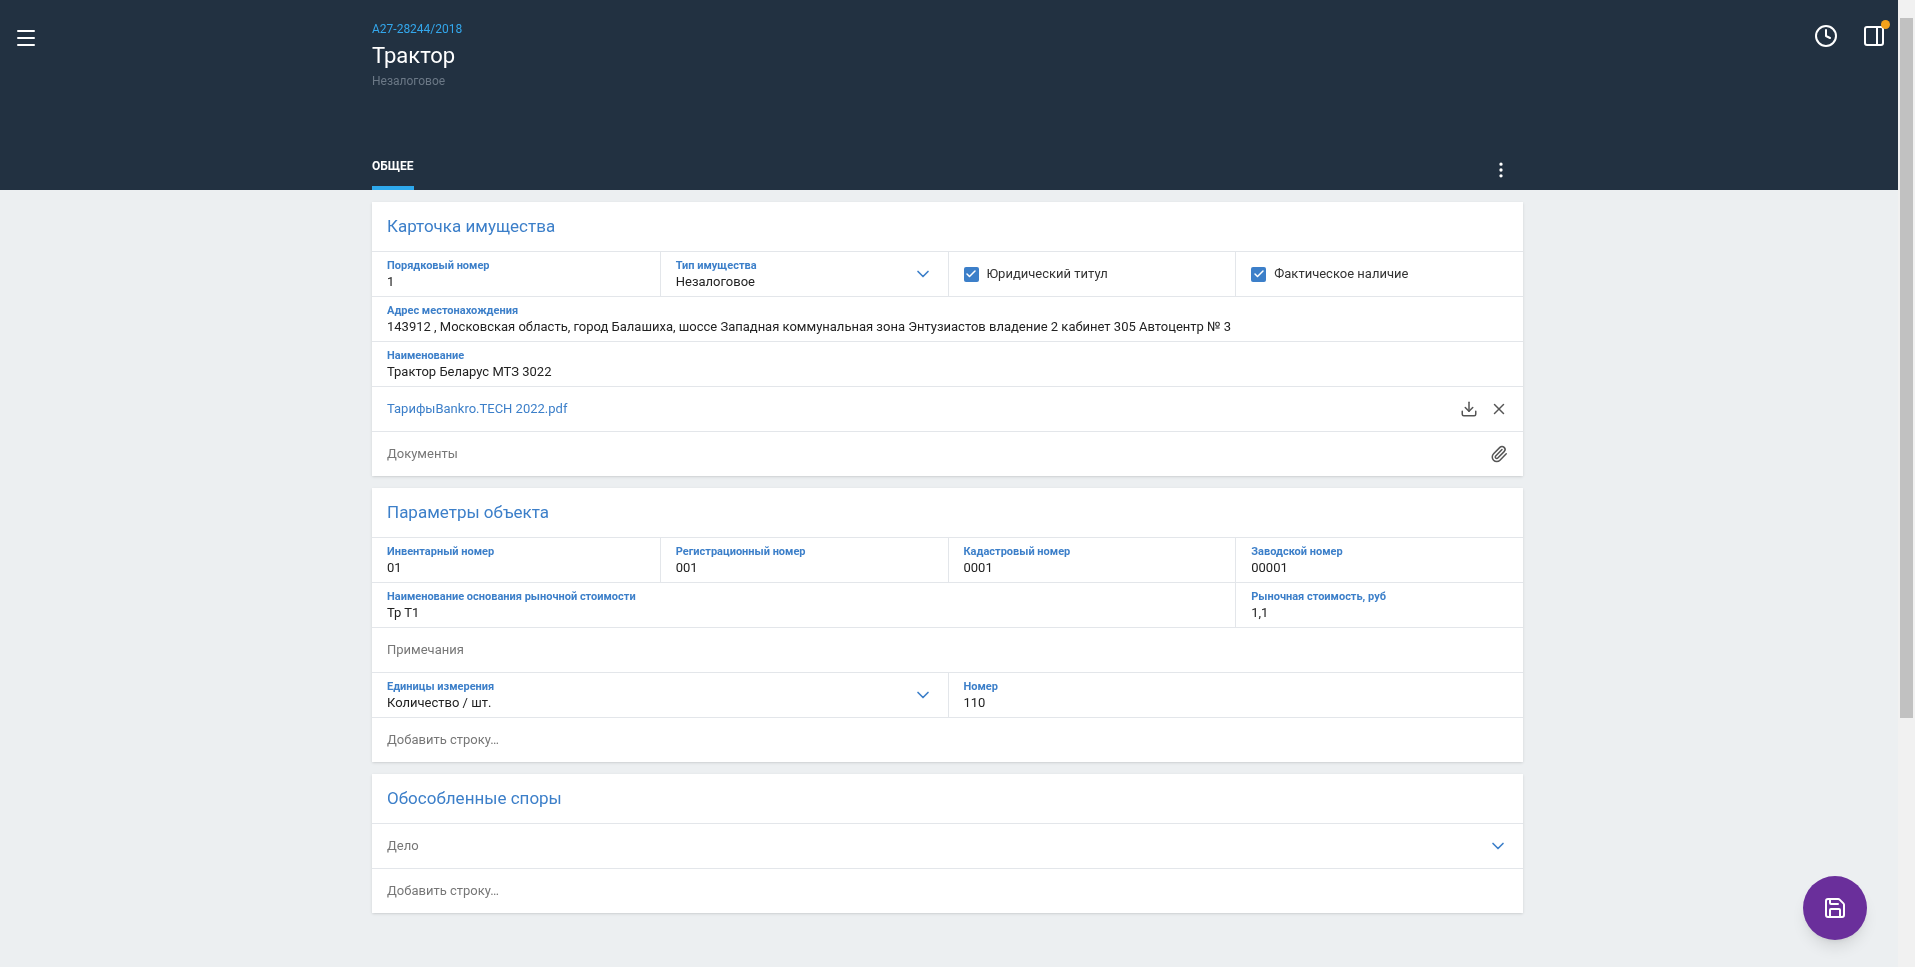  What do you see at coordinates (425, 650) in the screenshot?
I see `field-placeholder: Примечания` at bounding box center [425, 650].